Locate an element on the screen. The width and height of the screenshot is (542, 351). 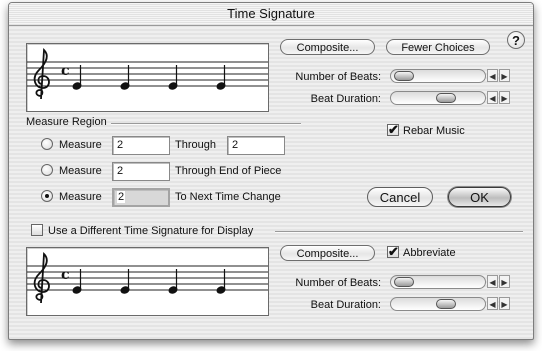
display-staff-preview: c is located at coordinates (147, 281).